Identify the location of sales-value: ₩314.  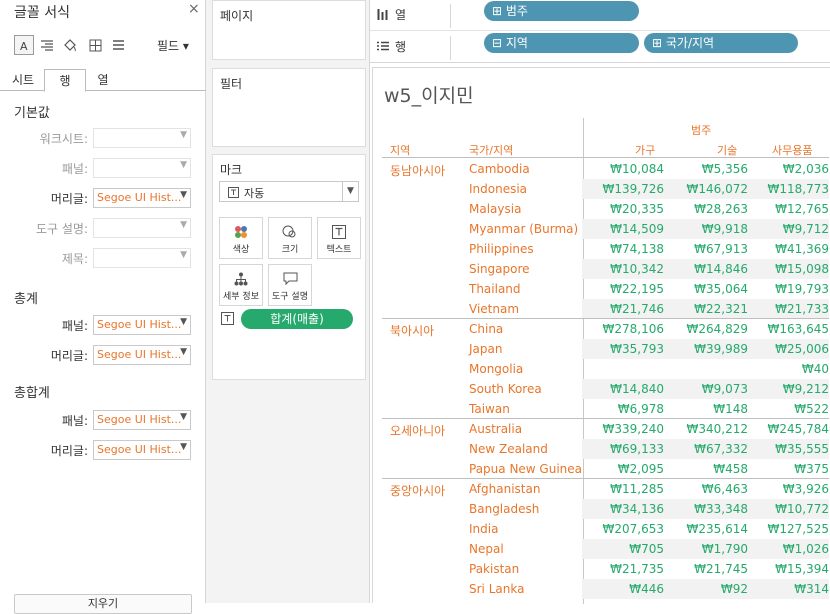
(811, 589).